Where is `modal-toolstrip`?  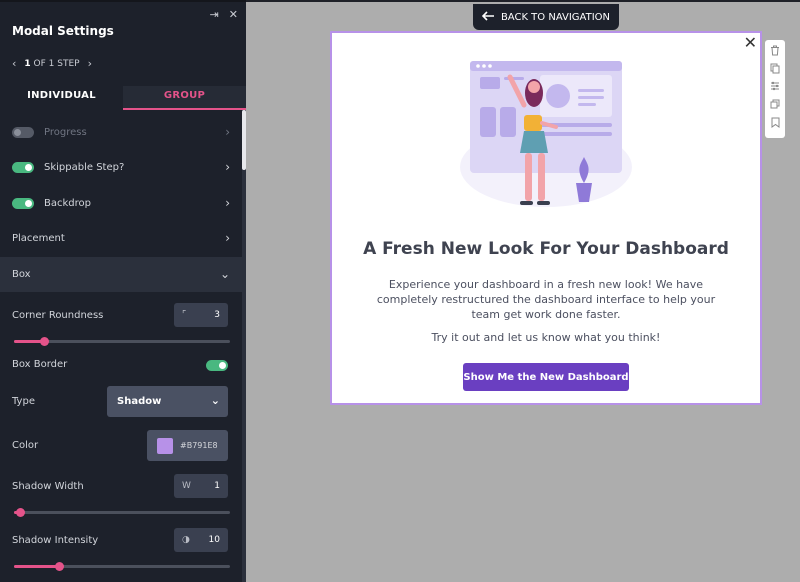
modal-toolstrip is located at coordinates (775, 89).